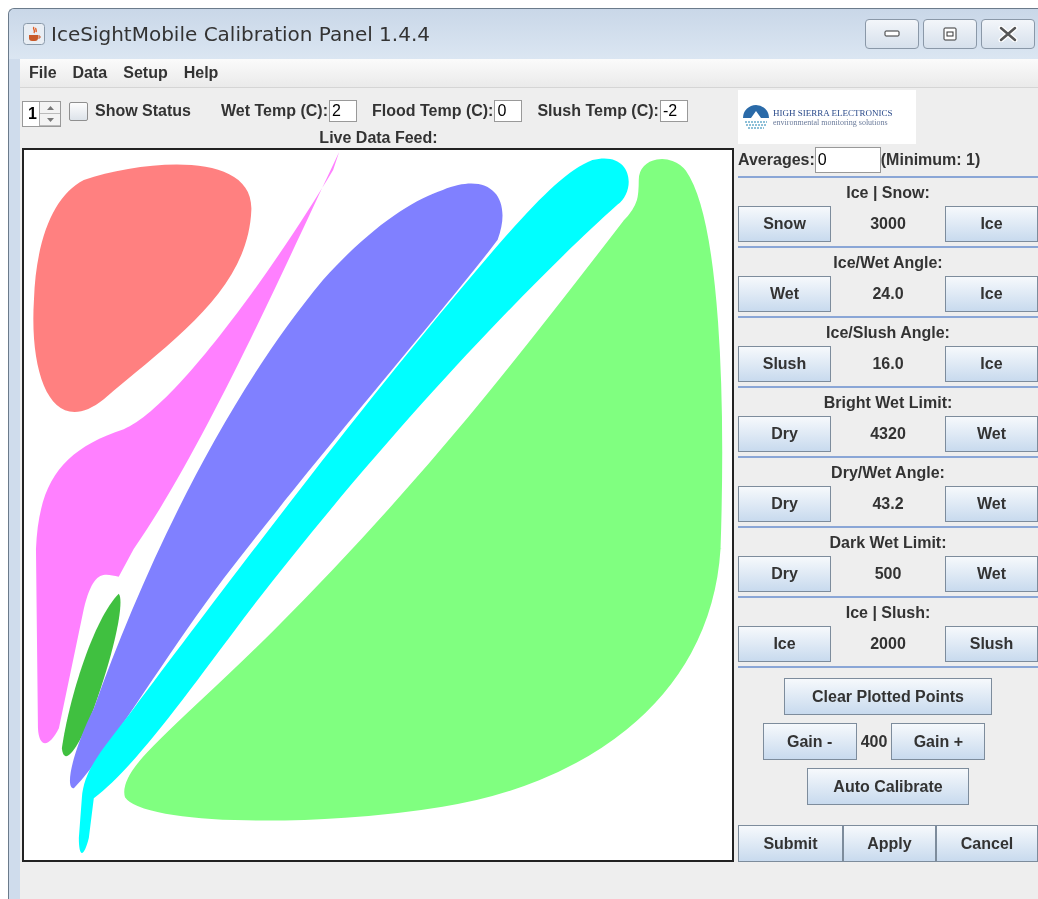  What do you see at coordinates (145, 73) in the screenshot?
I see `menu-item: Setup` at bounding box center [145, 73].